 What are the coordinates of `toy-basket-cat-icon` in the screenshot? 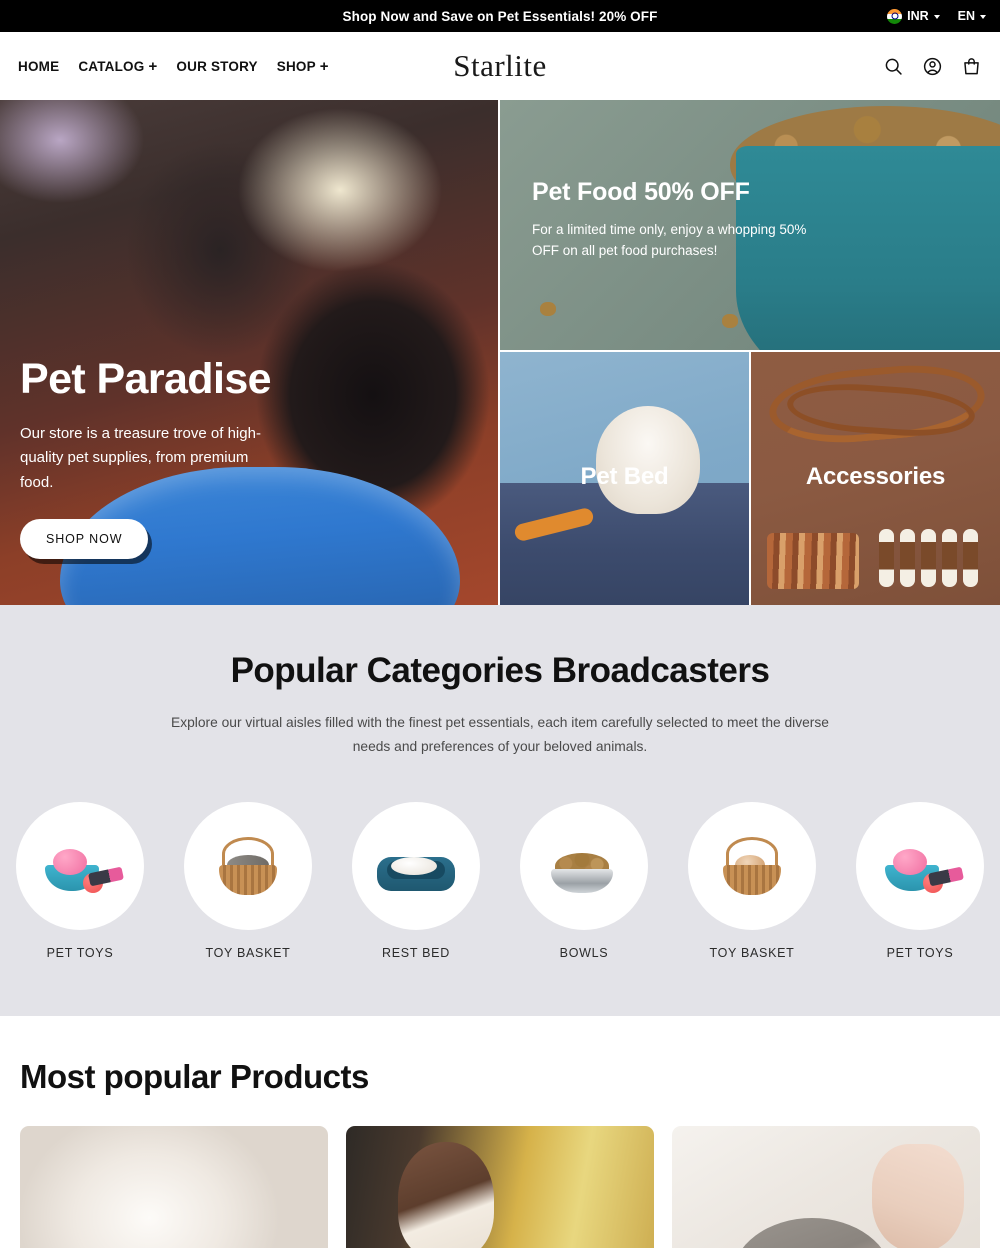 It's located at (248, 866).